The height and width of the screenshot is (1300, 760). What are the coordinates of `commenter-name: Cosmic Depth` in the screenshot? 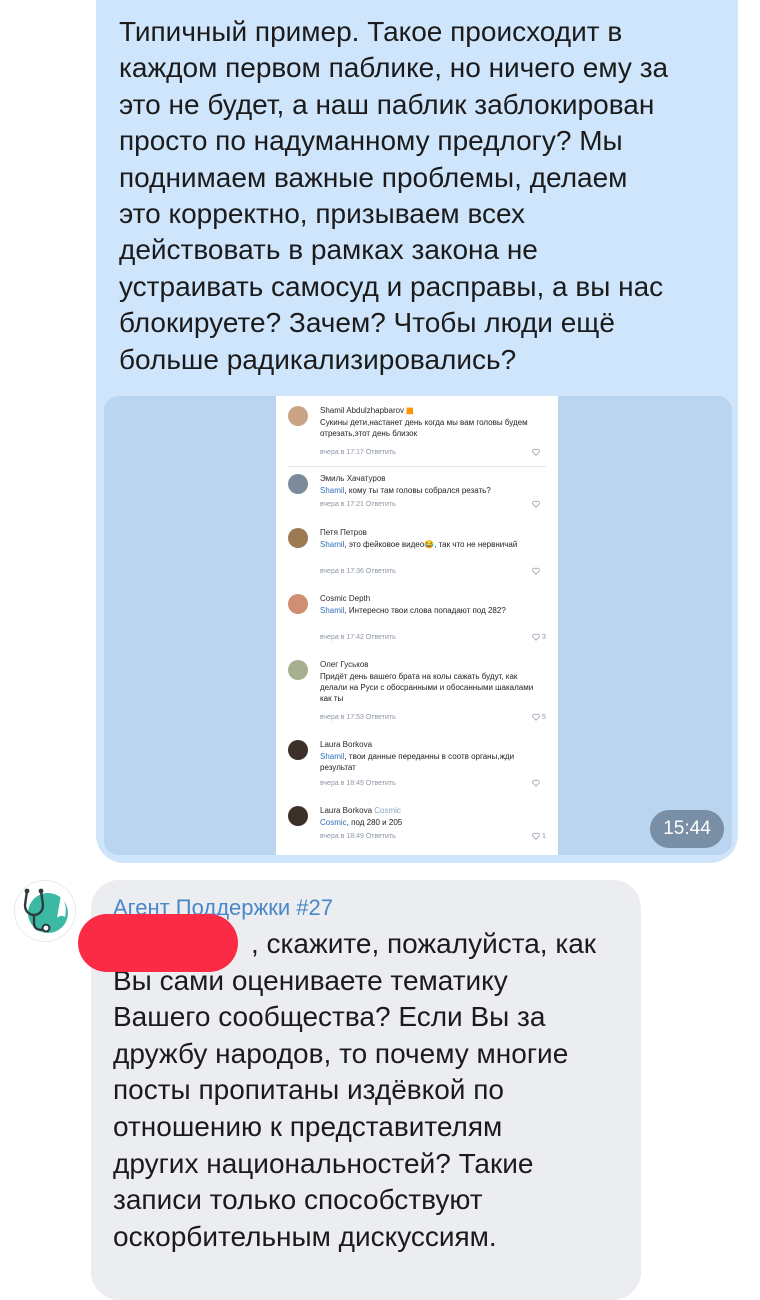 It's located at (345, 598).